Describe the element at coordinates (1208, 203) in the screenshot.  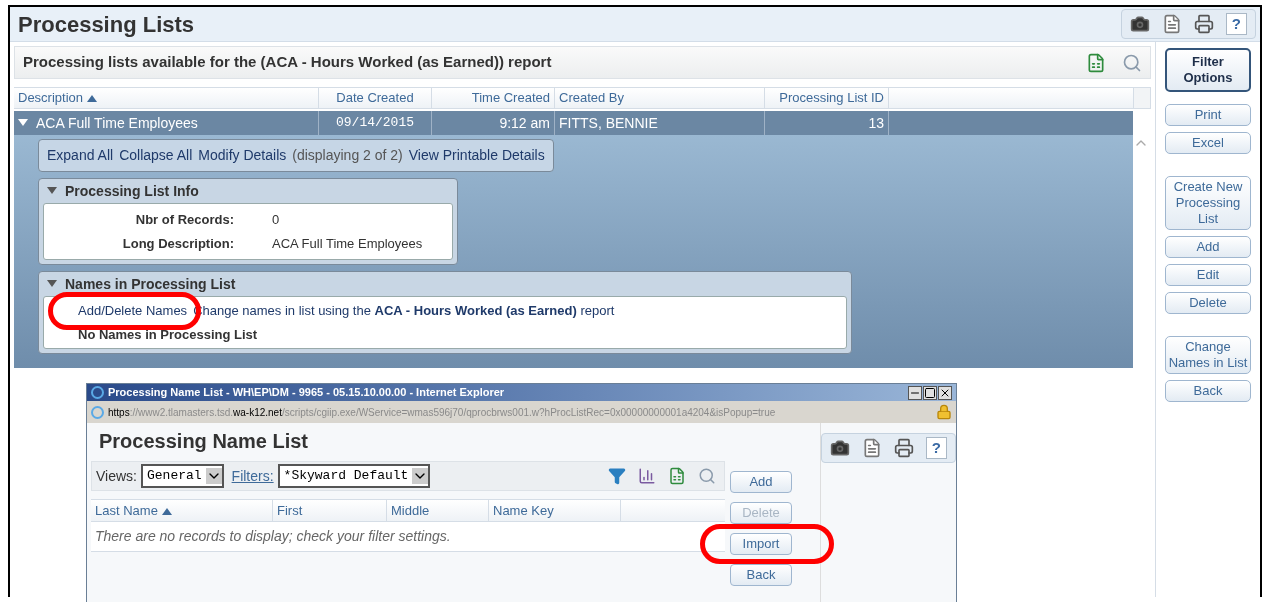
I see `action-button: Create New Processing List` at that location.